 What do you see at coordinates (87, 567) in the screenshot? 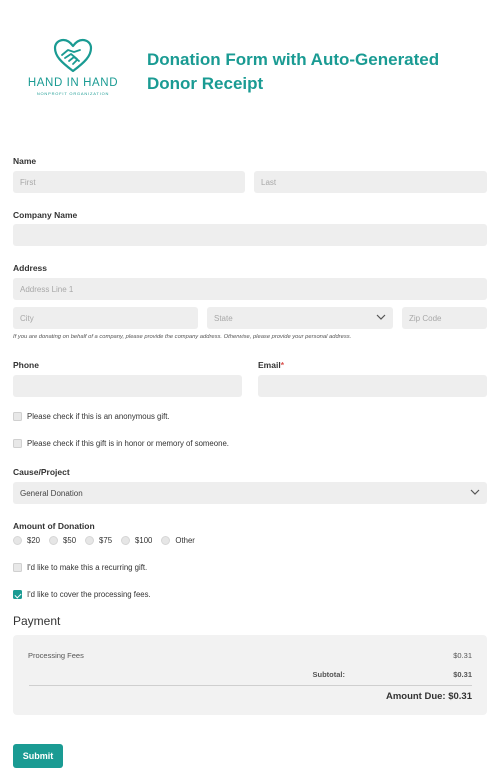
I see `recurring-gift-label: I'd like to make this a recurring gift.` at bounding box center [87, 567].